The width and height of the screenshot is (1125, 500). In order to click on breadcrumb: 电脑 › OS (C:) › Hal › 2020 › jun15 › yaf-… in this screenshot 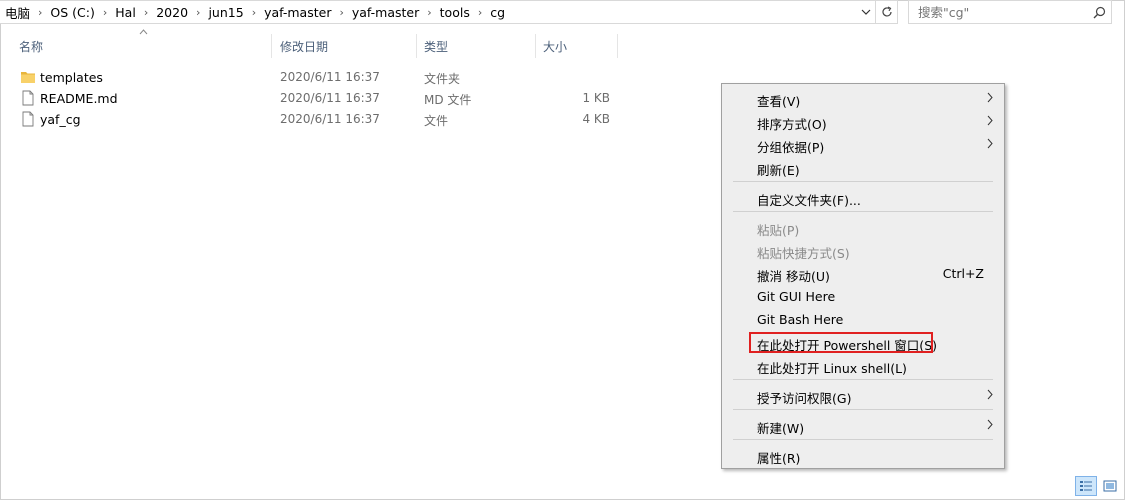, I will do `click(428, 12)`.